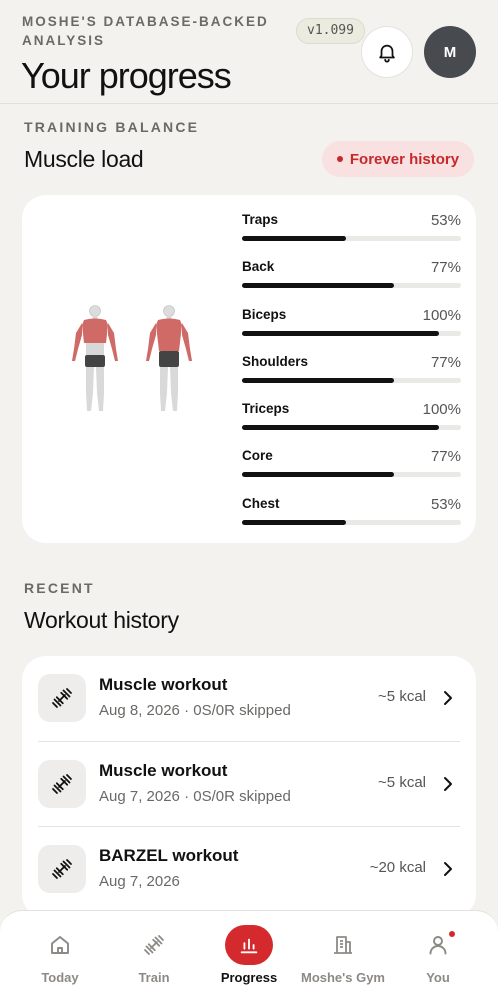 The image size is (498, 1000). What do you see at coordinates (126, 75) in the screenshot?
I see `page-title: Your progress` at bounding box center [126, 75].